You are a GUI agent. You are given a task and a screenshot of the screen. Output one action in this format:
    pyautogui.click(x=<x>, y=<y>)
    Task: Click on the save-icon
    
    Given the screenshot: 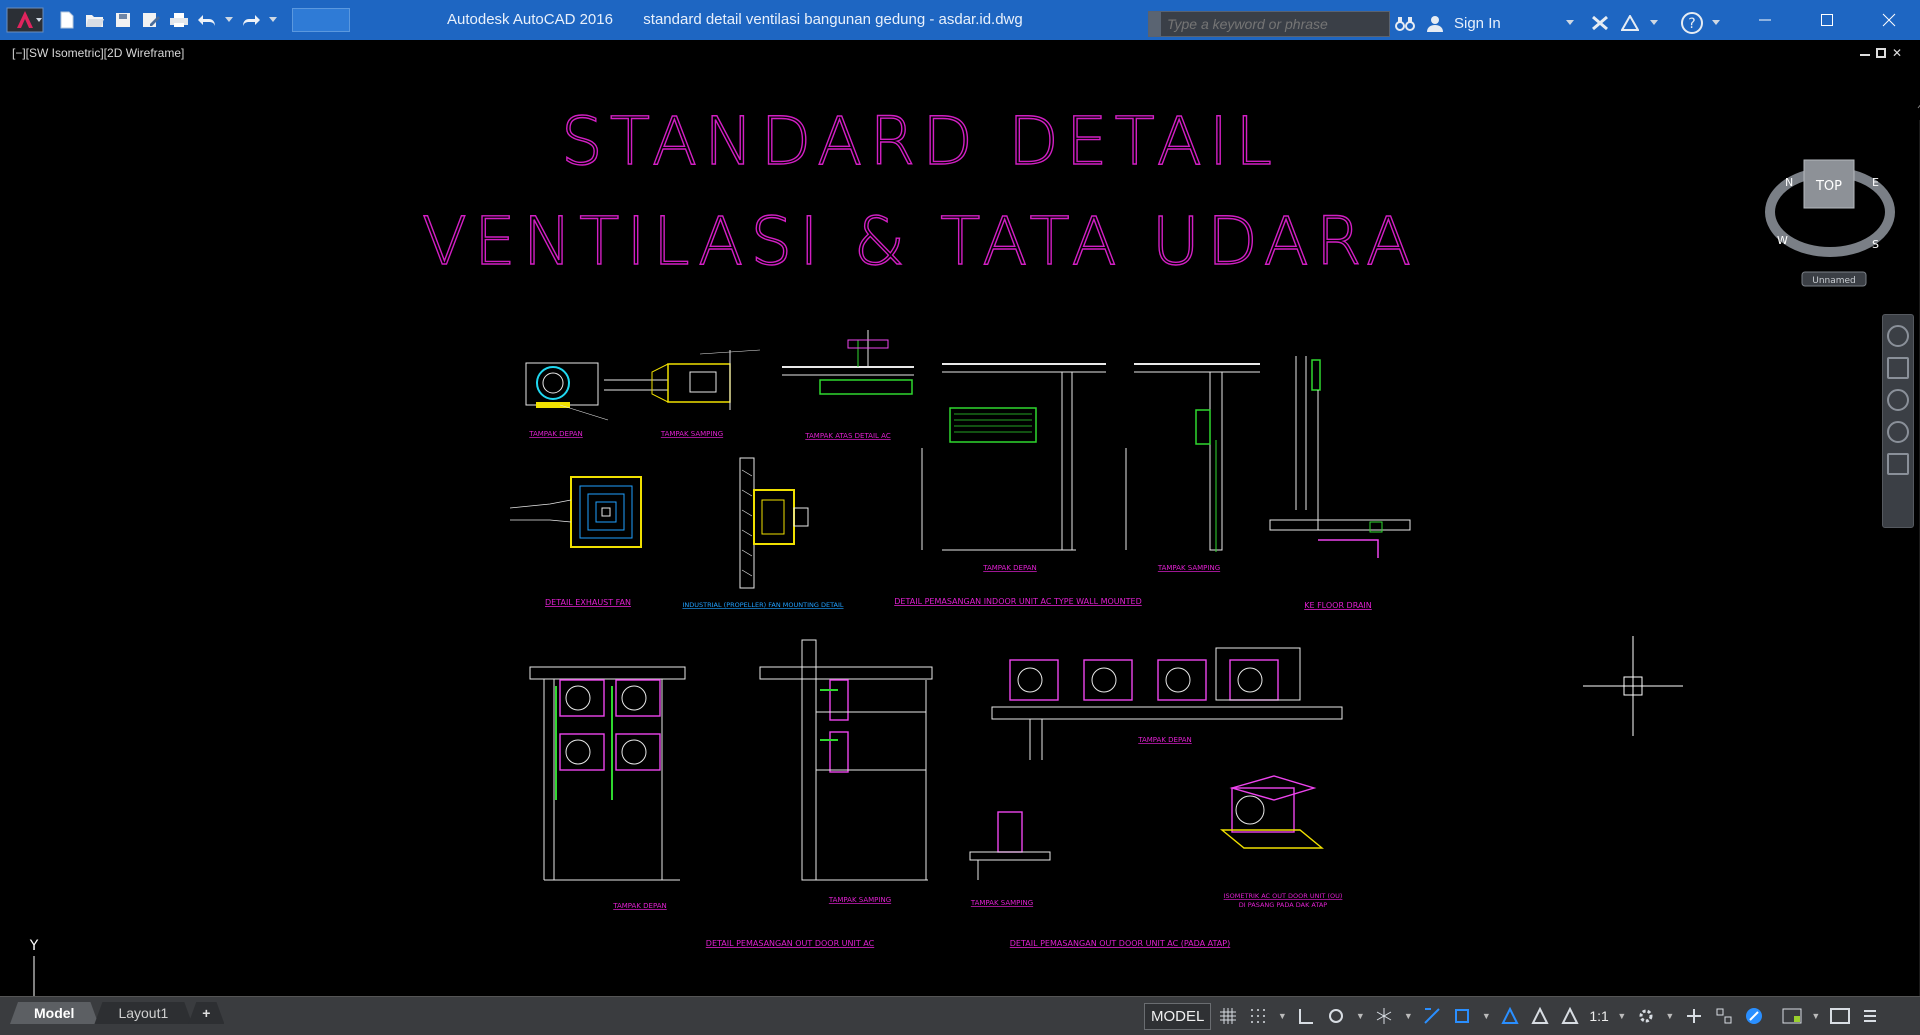 What is the action you would take?
    pyautogui.click(x=123, y=20)
    